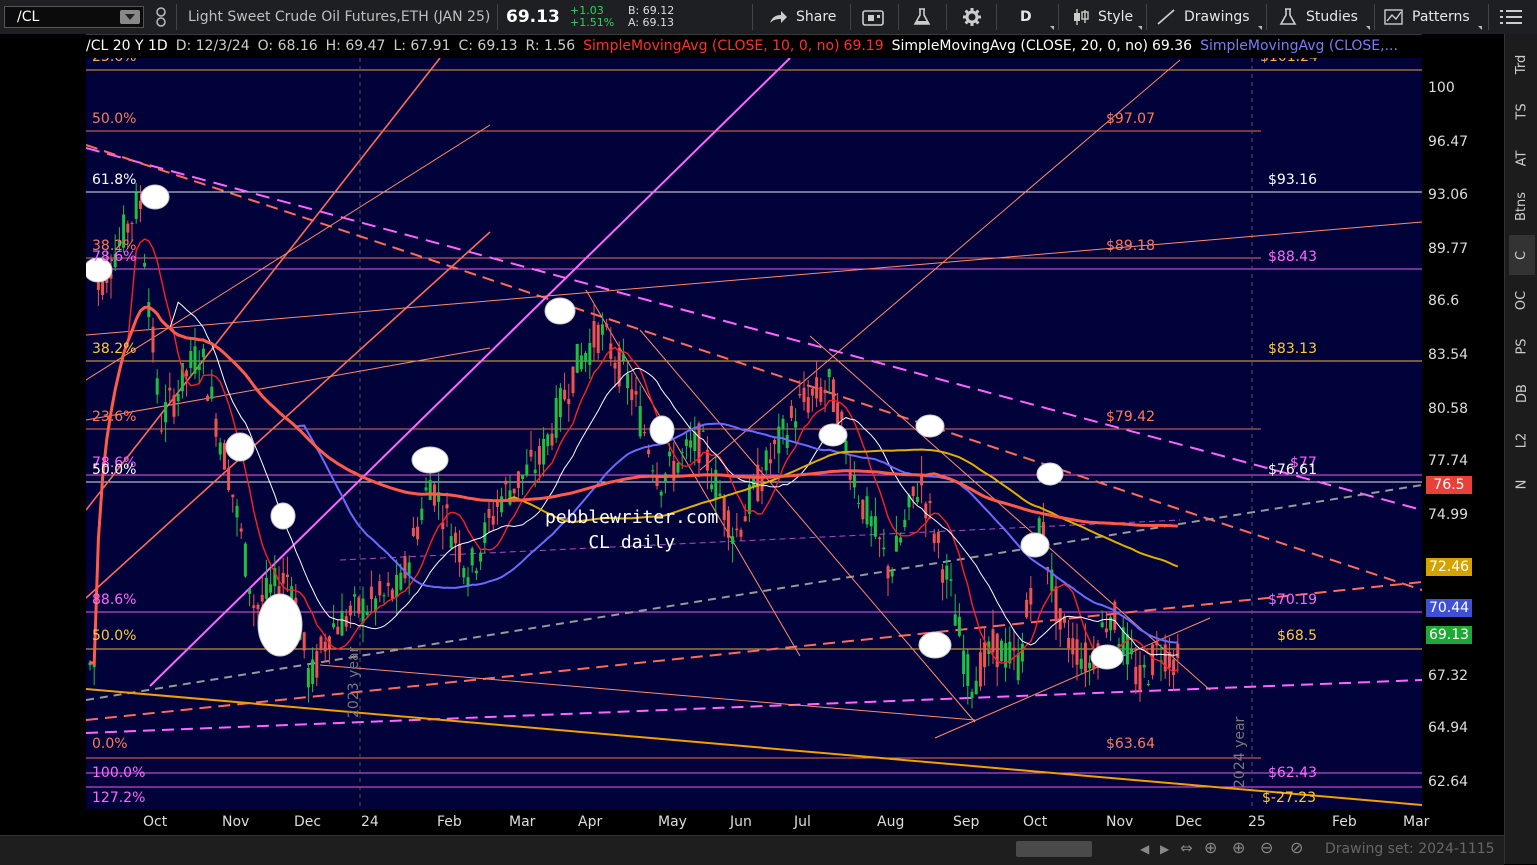 Image resolution: width=1537 pixels, height=865 pixels. I want to click on symbol-selector: /CL, so click(74, 17).